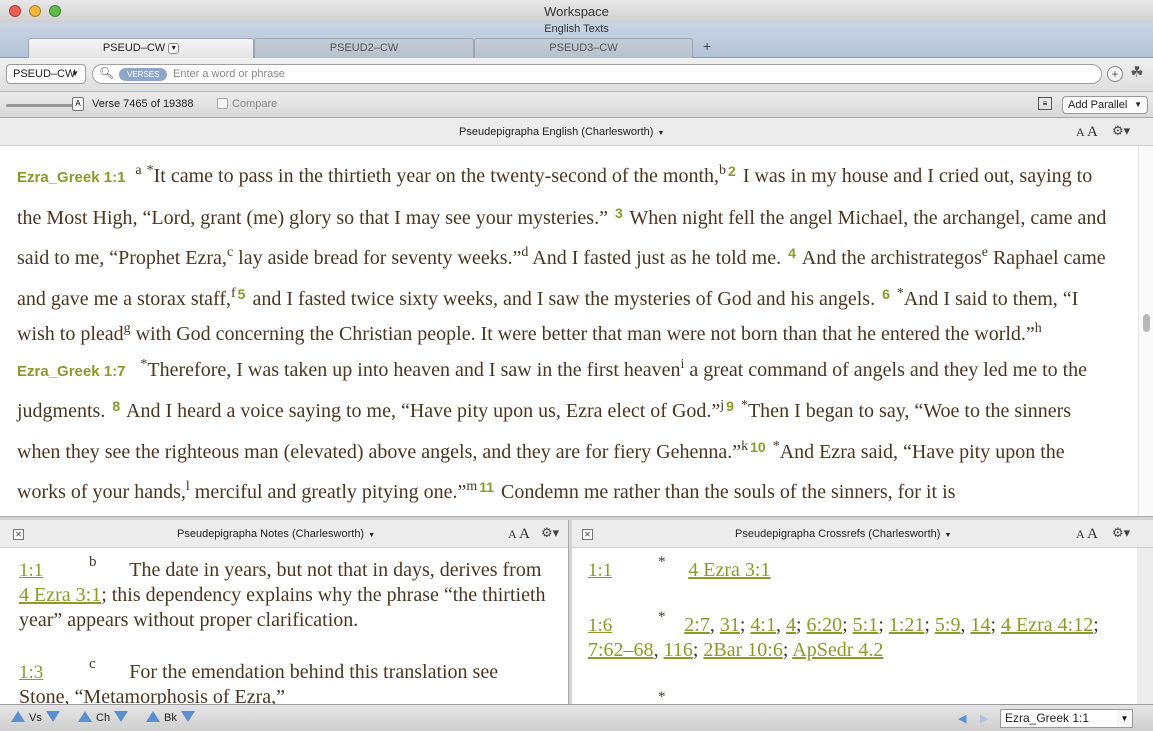 The height and width of the screenshot is (731, 1153). Describe the element at coordinates (837, 650) in the screenshot. I see `crossref-link: ApSedr 4.2` at that location.